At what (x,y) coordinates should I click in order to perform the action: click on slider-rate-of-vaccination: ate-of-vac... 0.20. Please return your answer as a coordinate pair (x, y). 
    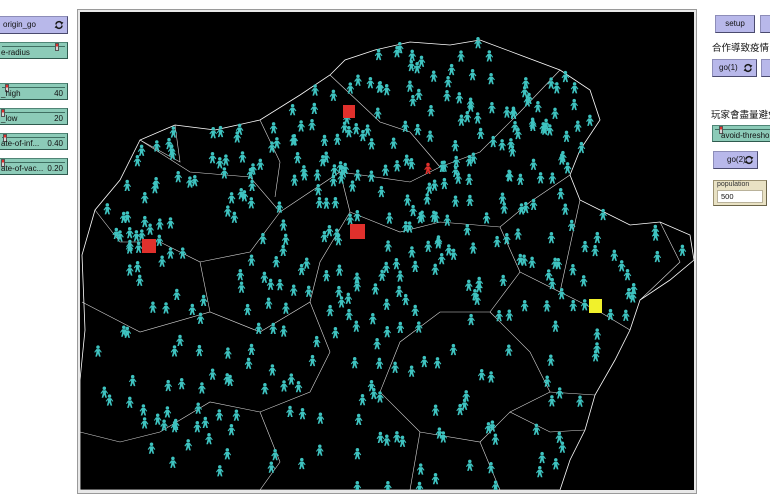
    Looking at the image, I should click on (34, 166).